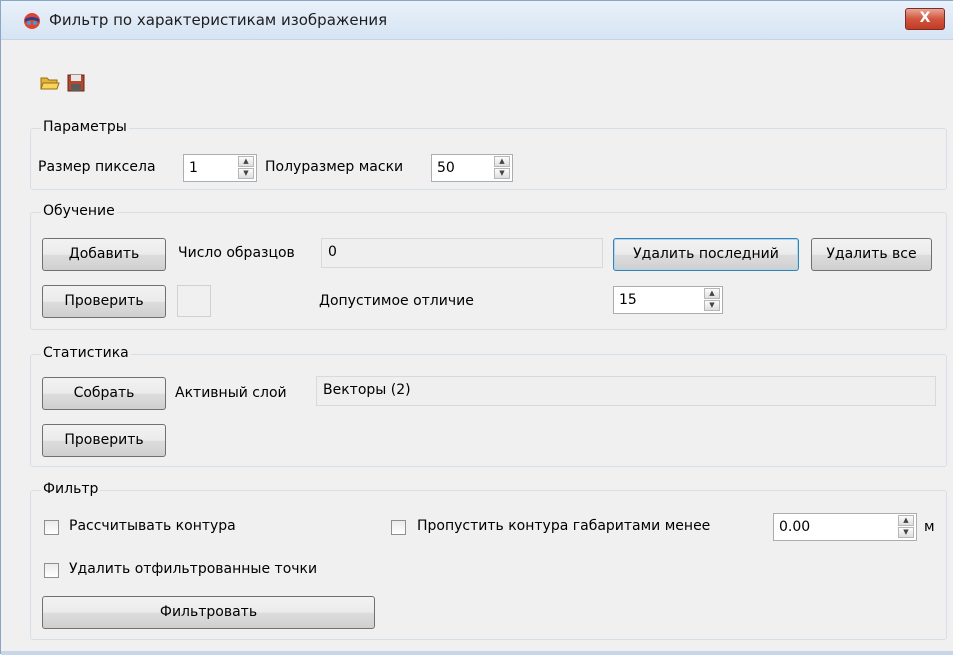 The height and width of the screenshot is (655, 953). Describe the element at coordinates (446, 168) in the screenshot. I see `mask-half-size-value: 50` at that location.